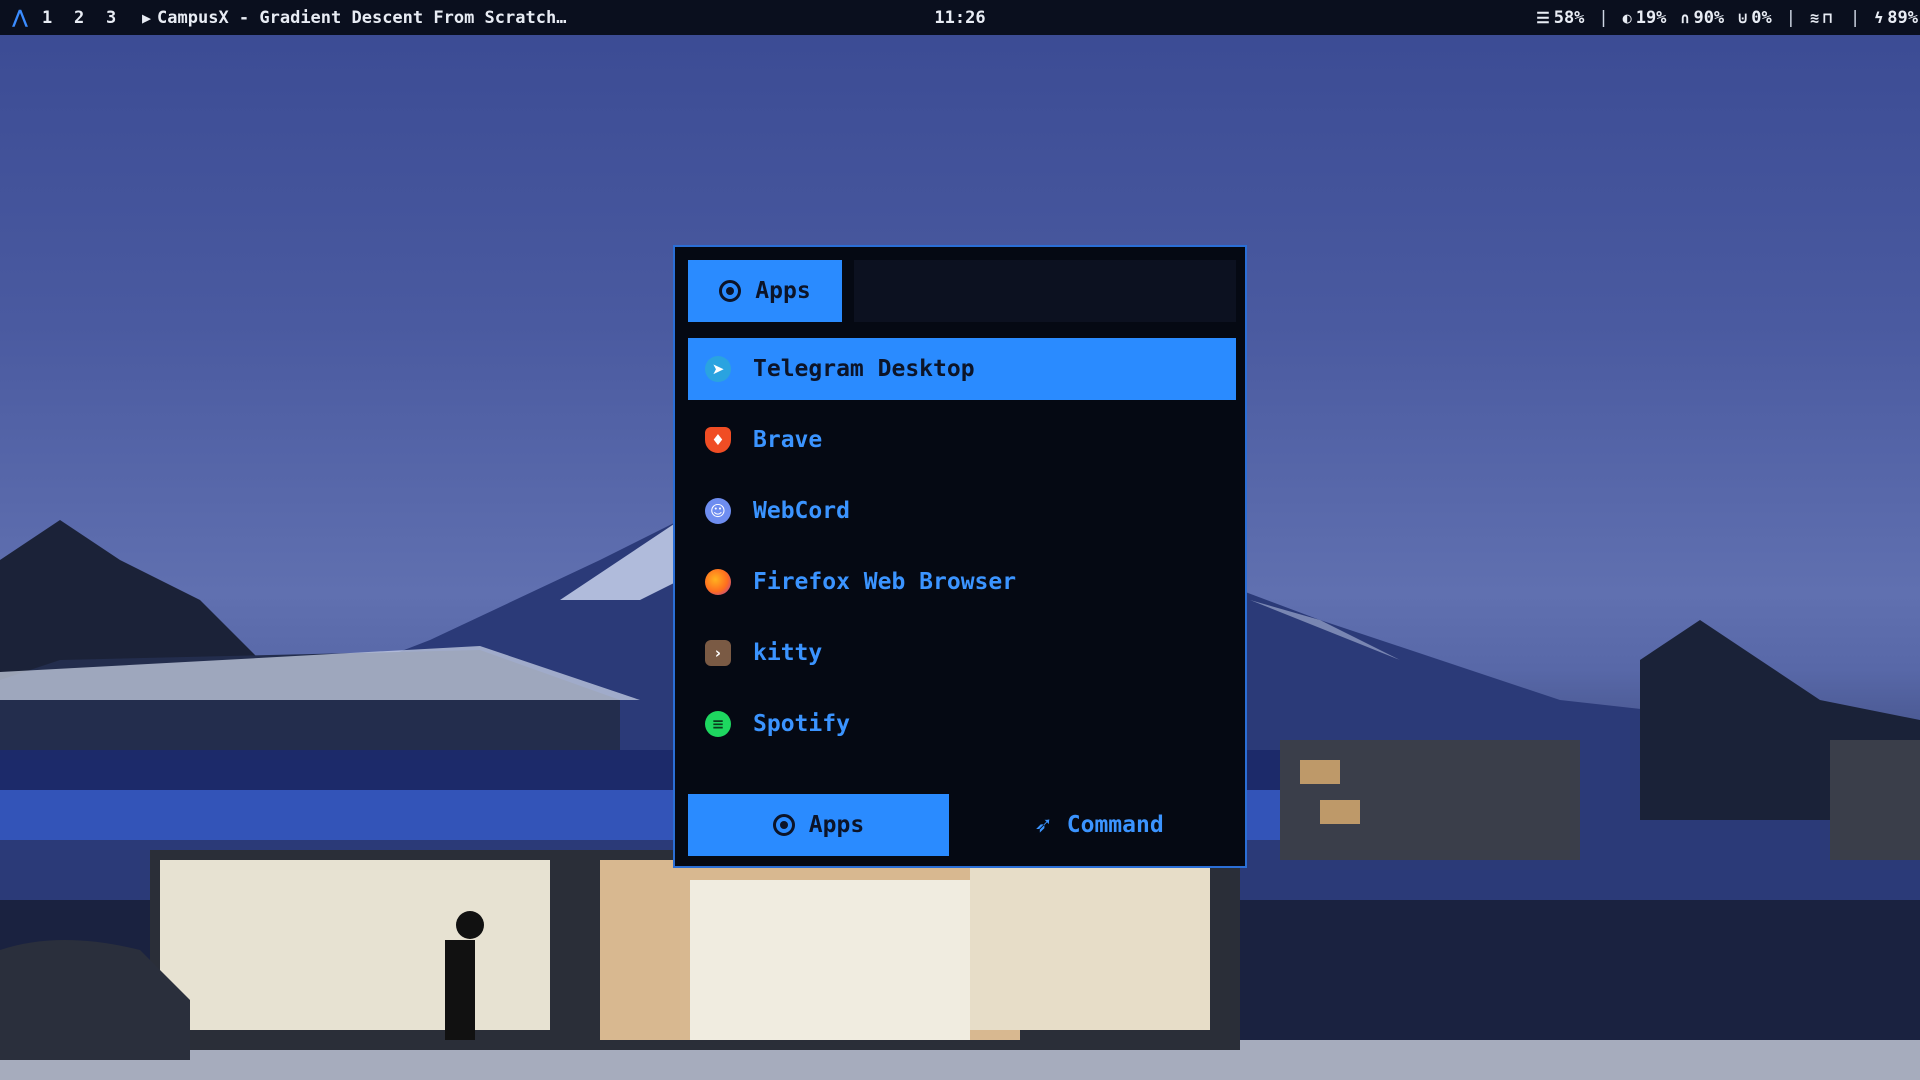 Image resolution: width=1920 pixels, height=1080 pixels. Describe the element at coordinates (885, 582) in the screenshot. I see `list-item-label: Firefox Web Browser` at that location.